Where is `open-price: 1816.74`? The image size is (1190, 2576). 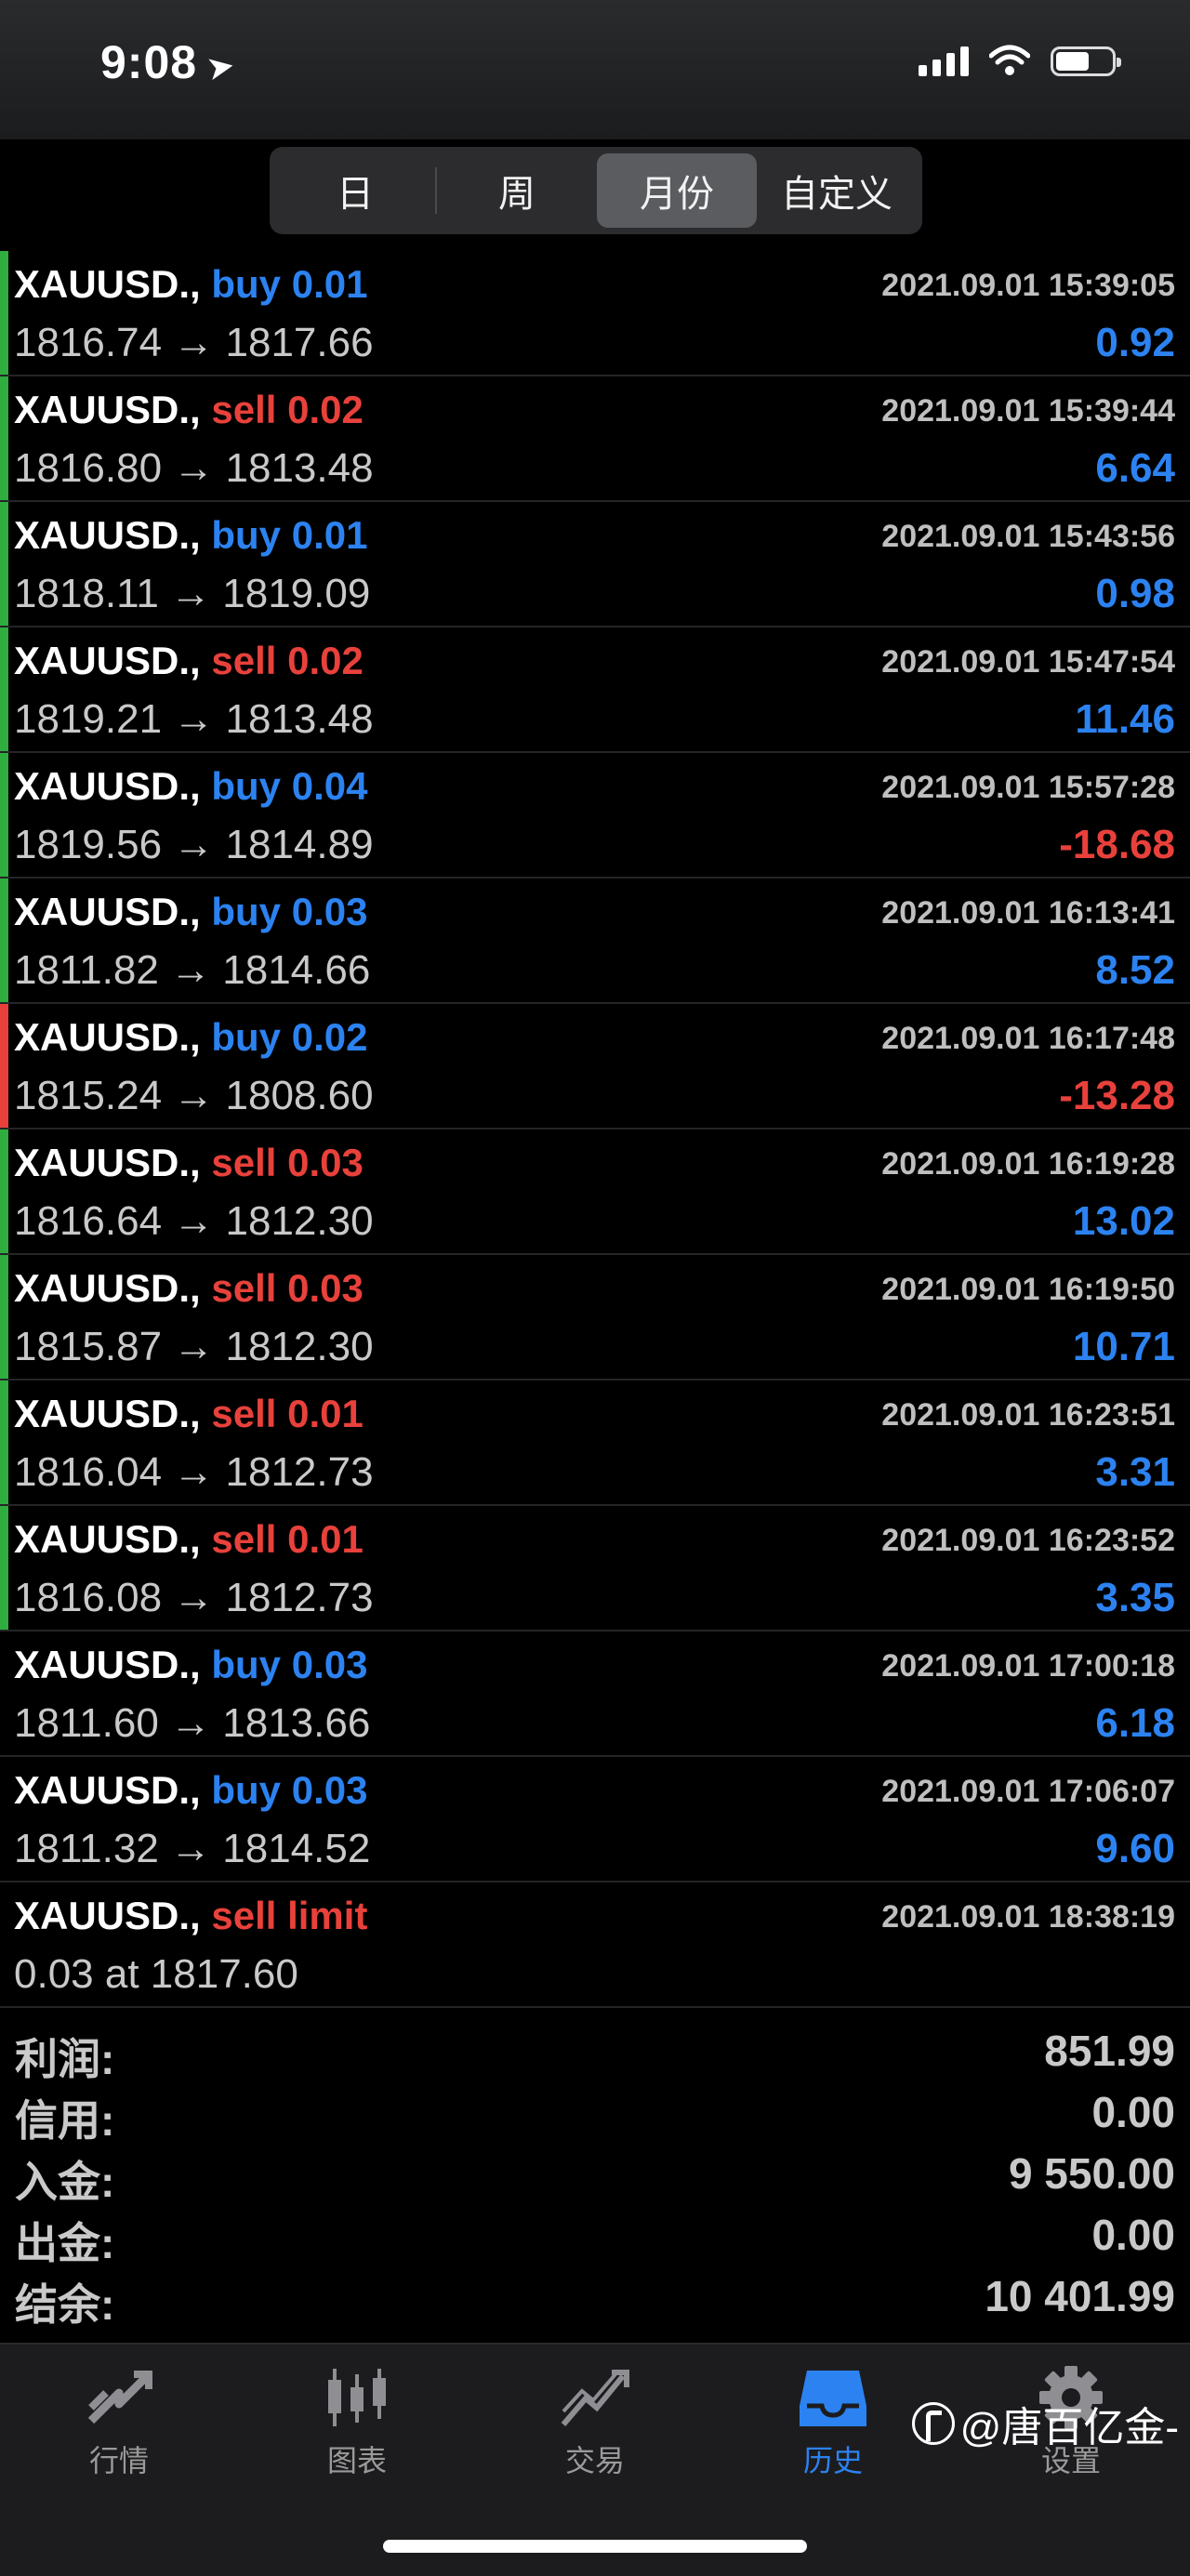 open-price: 1816.74 is located at coordinates (88, 342).